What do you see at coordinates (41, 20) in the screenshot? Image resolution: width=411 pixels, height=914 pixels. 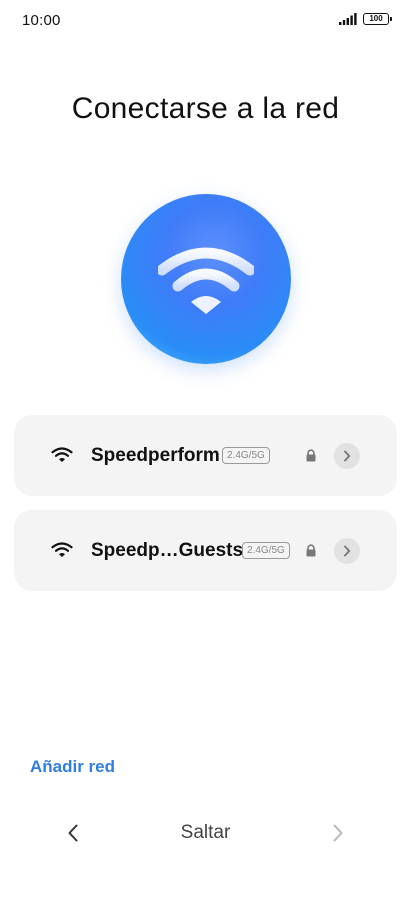 I see `status-time: 10:00` at bounding box center [41, 20].